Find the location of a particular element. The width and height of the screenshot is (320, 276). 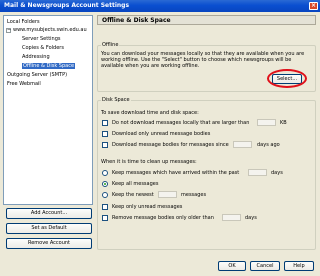

max-size-checkbox is located at coordinates (105, 123).